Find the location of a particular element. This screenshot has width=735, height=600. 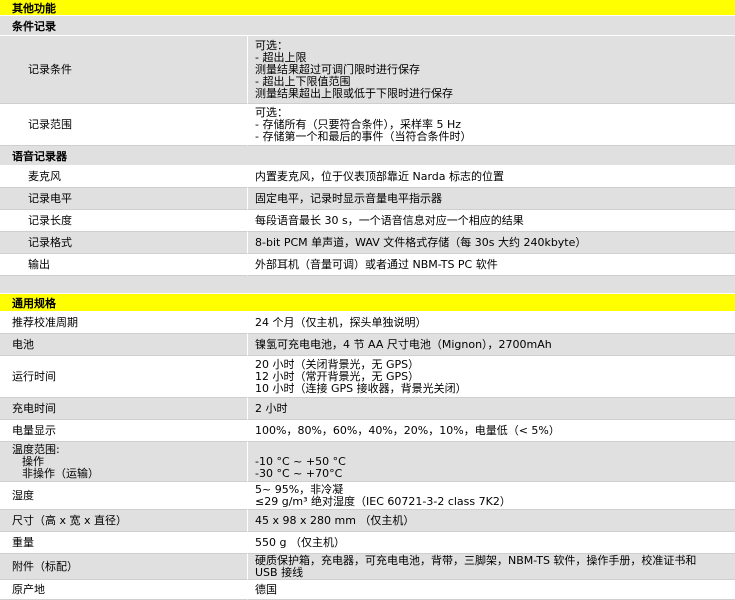

spec-label: 麦克风 is located at coordinates (124, 177).